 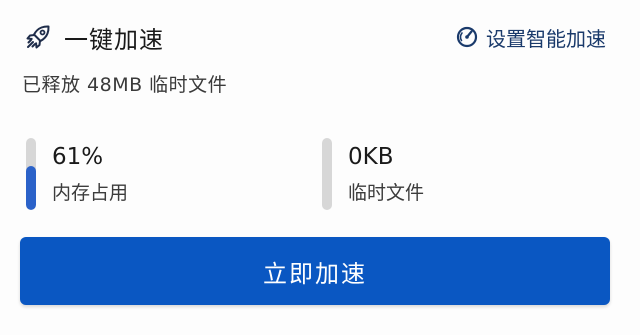 What do you see at coordinates (90, 193) in the screenshot?
I see `memory-usage-label: 内存占用` at bounding box center [90, 193].